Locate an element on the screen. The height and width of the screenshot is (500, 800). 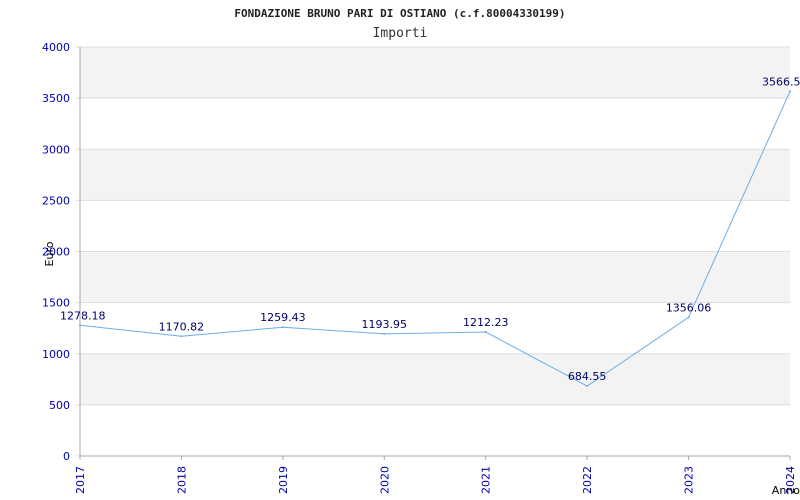
data-label: 1278.18 is located at coordinates (83, 315).